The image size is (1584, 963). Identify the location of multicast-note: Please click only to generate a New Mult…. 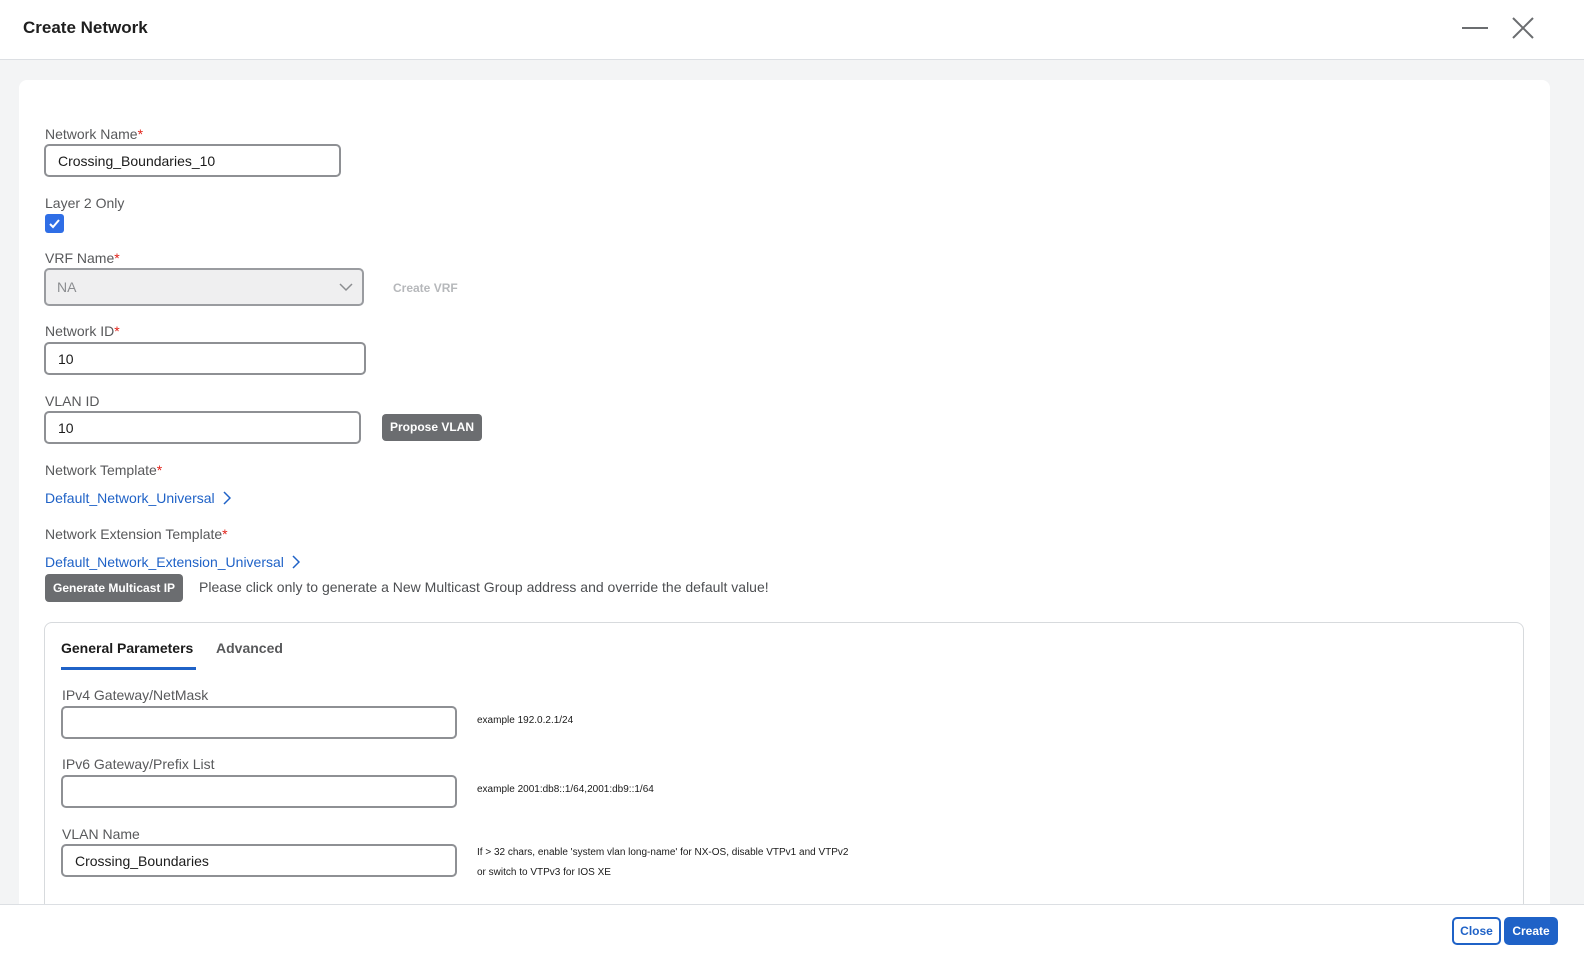
(484, 587).